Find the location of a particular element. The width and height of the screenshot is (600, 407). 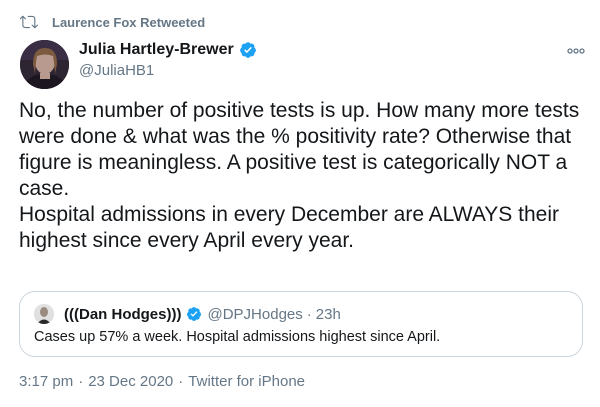

quote-author-handle: @DPJHodges is located at coordinates (255, 314).